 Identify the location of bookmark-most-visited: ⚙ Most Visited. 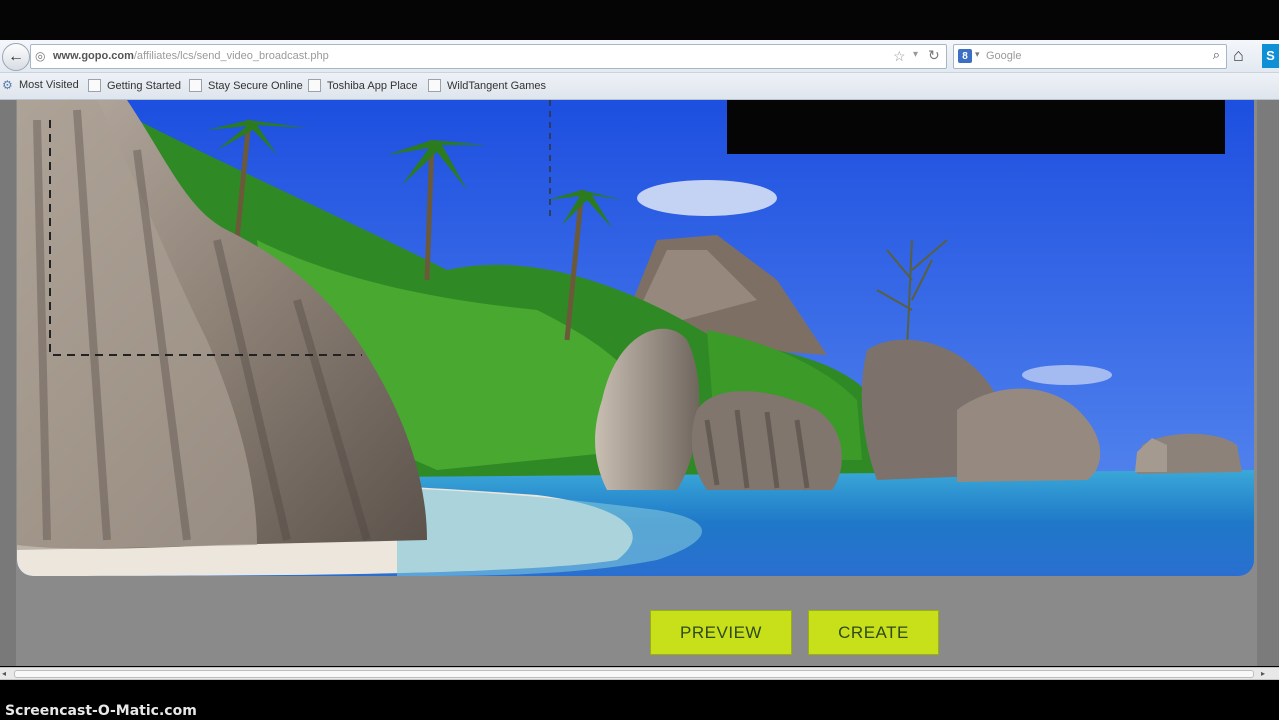
(40, 84).